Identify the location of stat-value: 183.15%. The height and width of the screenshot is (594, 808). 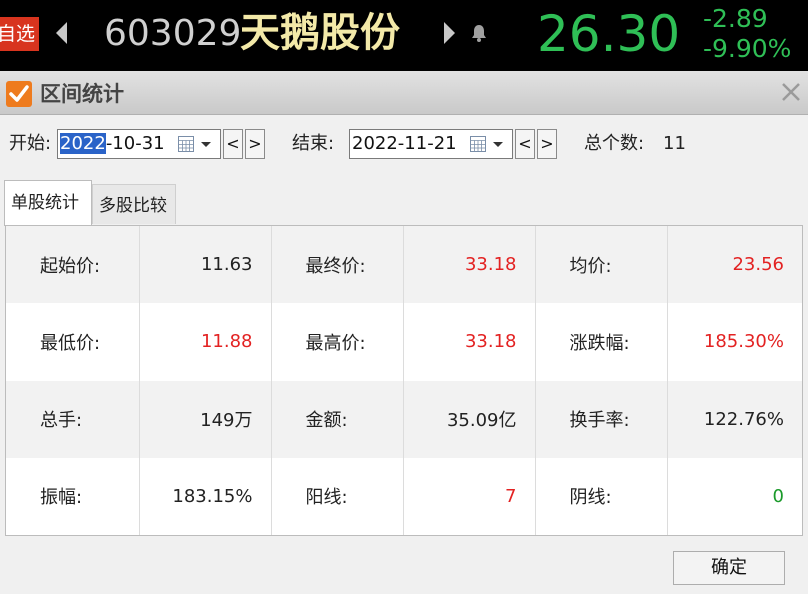
(205, 496).